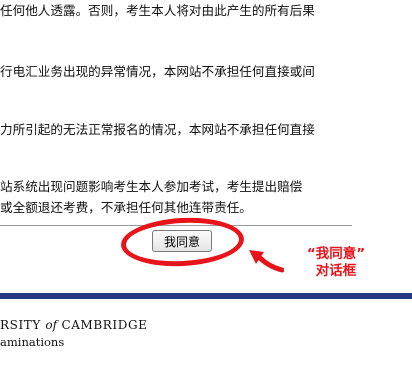 Image resolution: width=412 pixels, height=374 pixels. I want to click on logo-prefix: RSITY, so click(20, 325).